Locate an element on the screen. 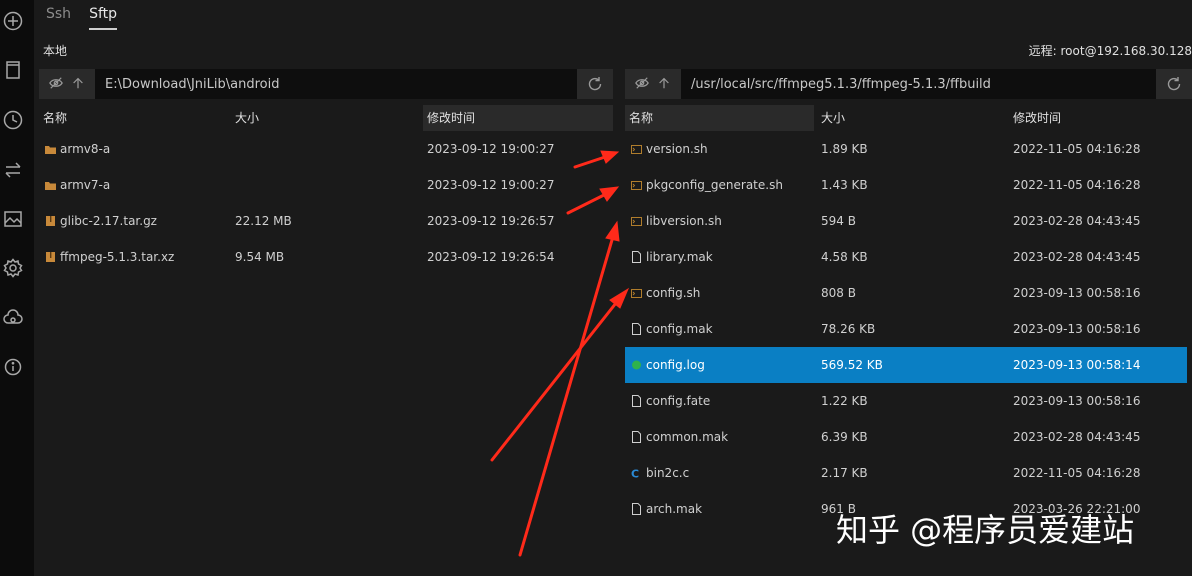 This screenshot has width=1192, height=576. file-name: common.mak is located at coordinates (687, 437).